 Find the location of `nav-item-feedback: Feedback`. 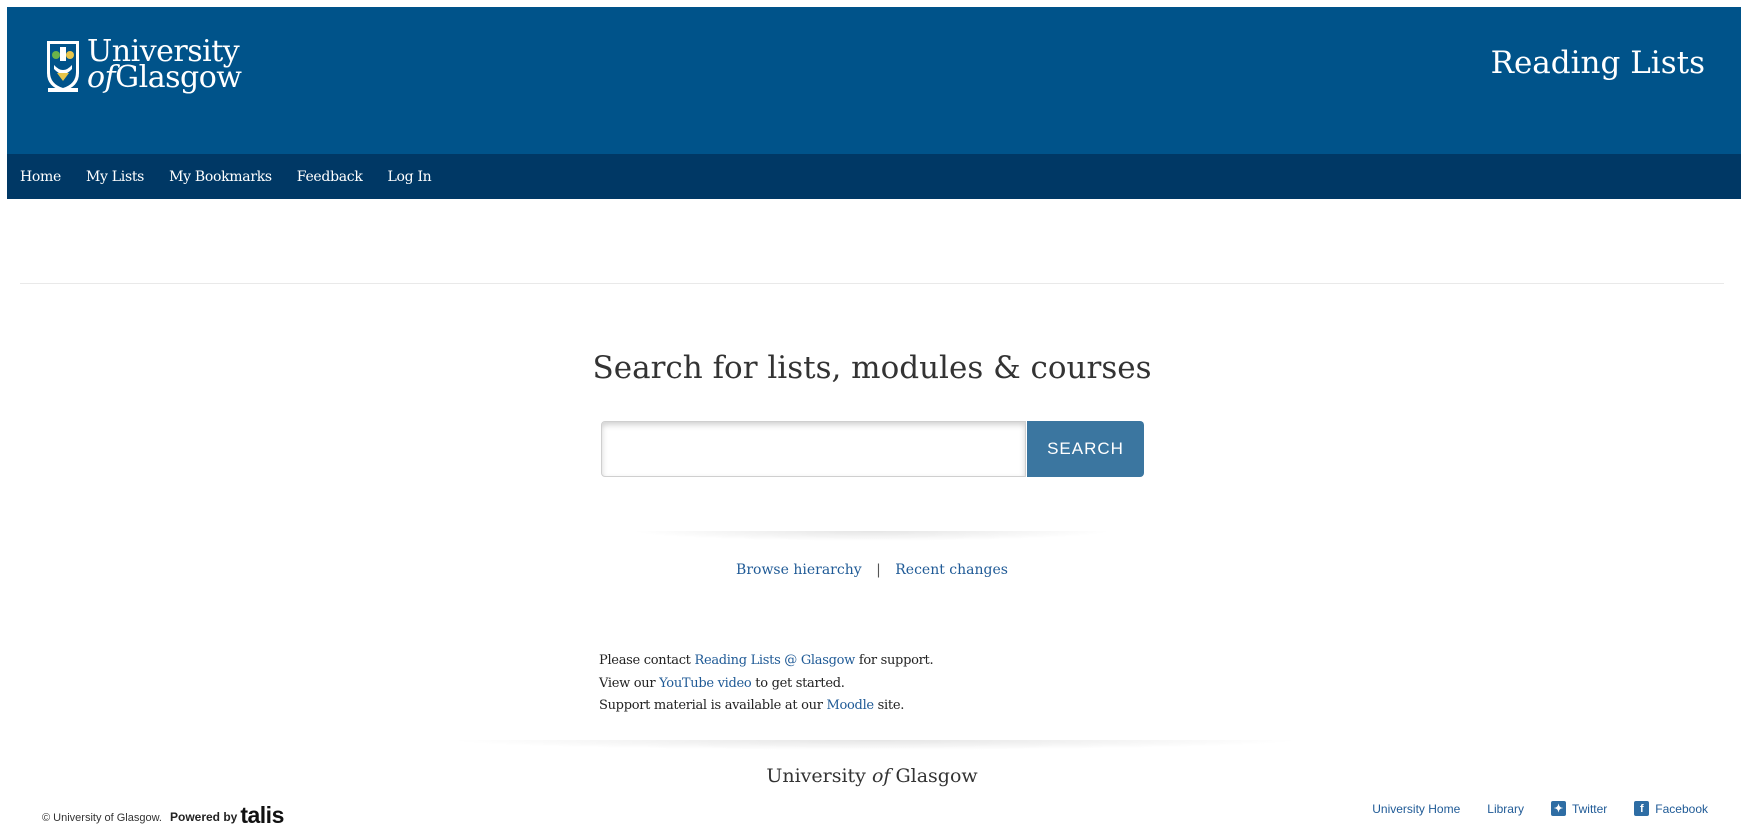

nav-item-feedback: Feedback is located at coordinates (330, 177).